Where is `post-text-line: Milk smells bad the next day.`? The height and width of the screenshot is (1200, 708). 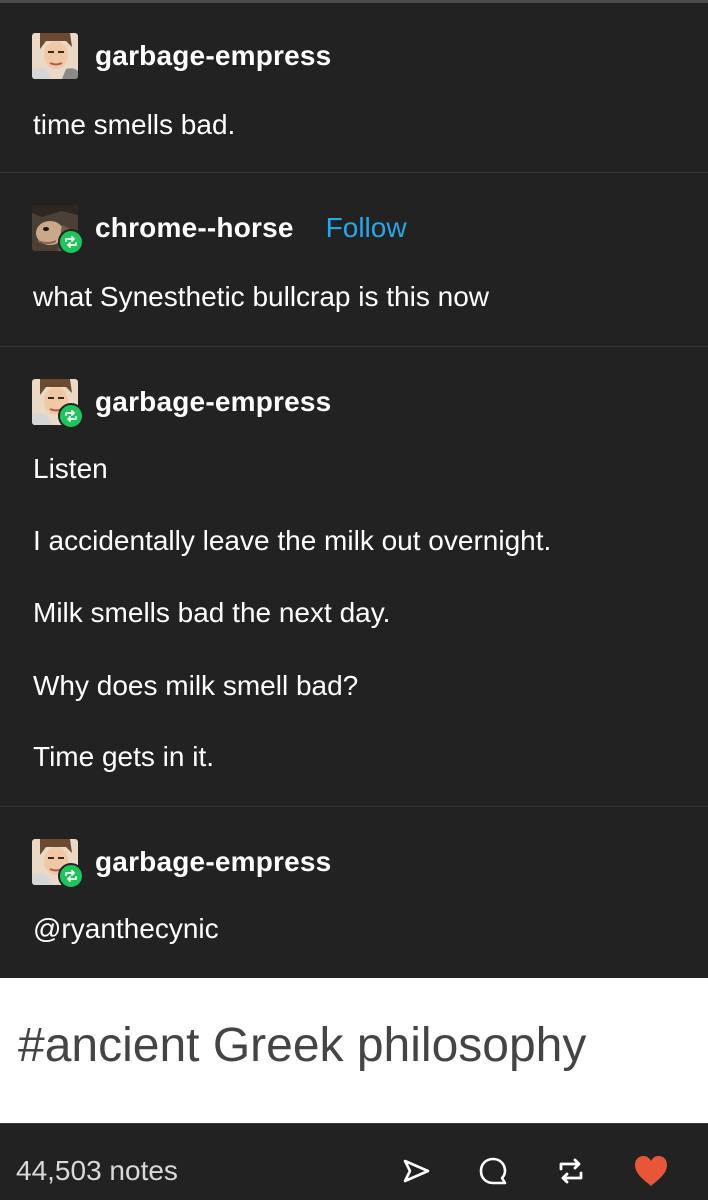
post-text-line: Milk smells bad the next day. is located at coordinates (212, 612).